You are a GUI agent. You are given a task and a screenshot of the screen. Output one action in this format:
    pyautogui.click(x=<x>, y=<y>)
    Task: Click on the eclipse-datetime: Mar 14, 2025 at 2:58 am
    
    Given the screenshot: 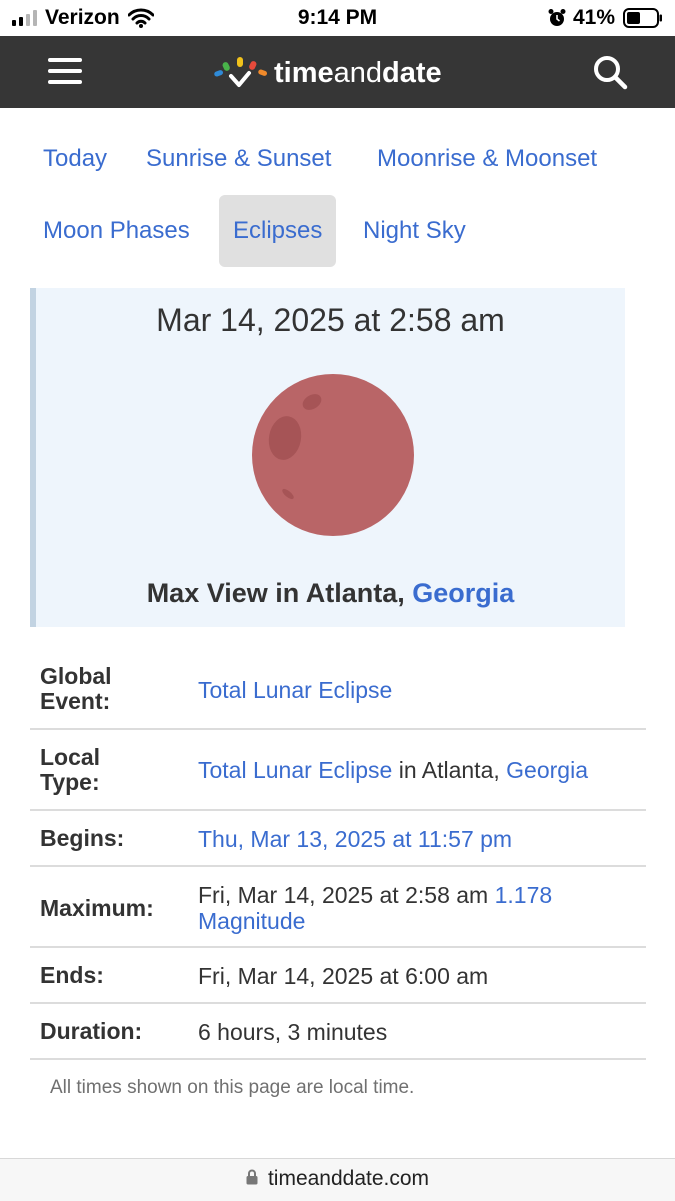 What is the action you would take?
    pyautogui.click(x=330, y=320)
    